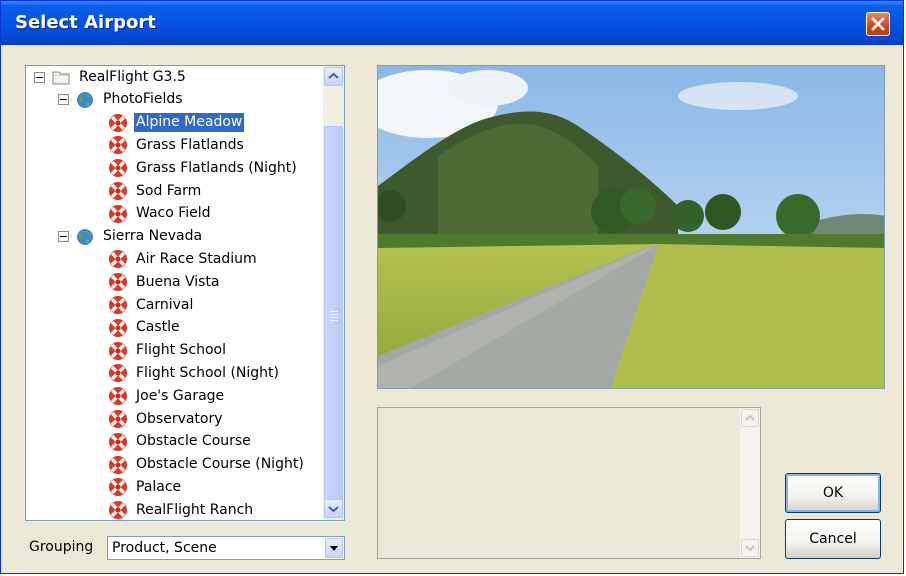 The width and height of the screenshot is (906, 576). Describe the element at coordinates (164, 548) in the screenshot. I see `grouping-value: Product, Scene` at that location.